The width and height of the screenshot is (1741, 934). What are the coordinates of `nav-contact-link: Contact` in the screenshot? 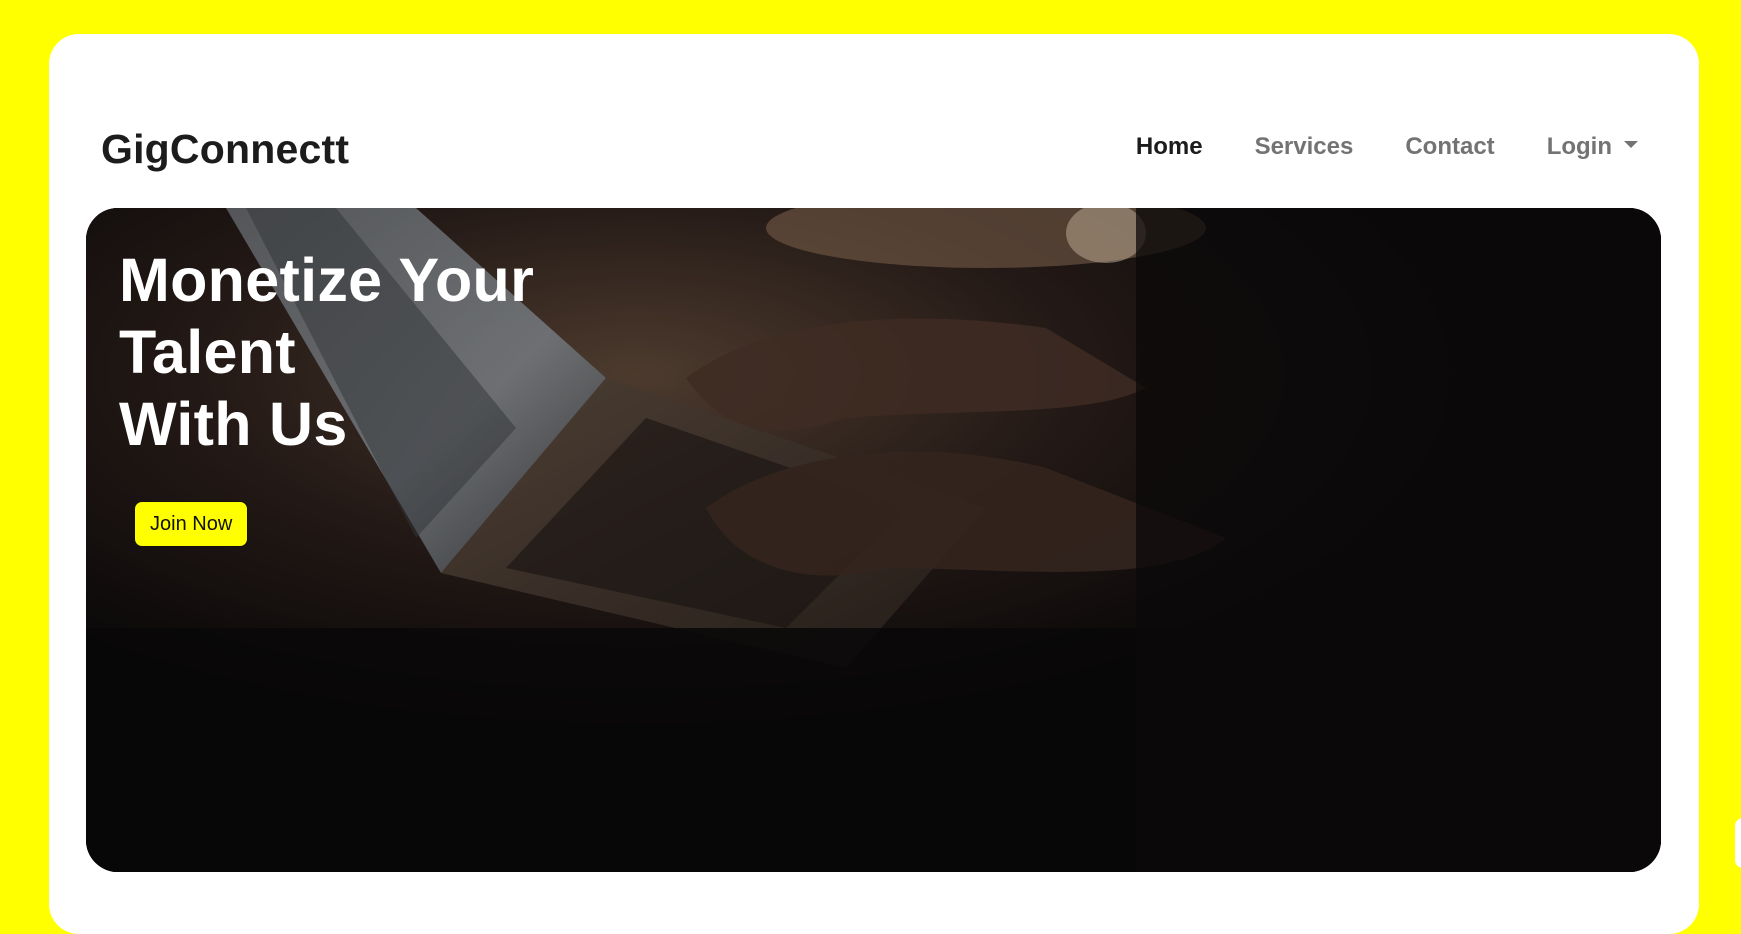 It's located at (1449, 147).